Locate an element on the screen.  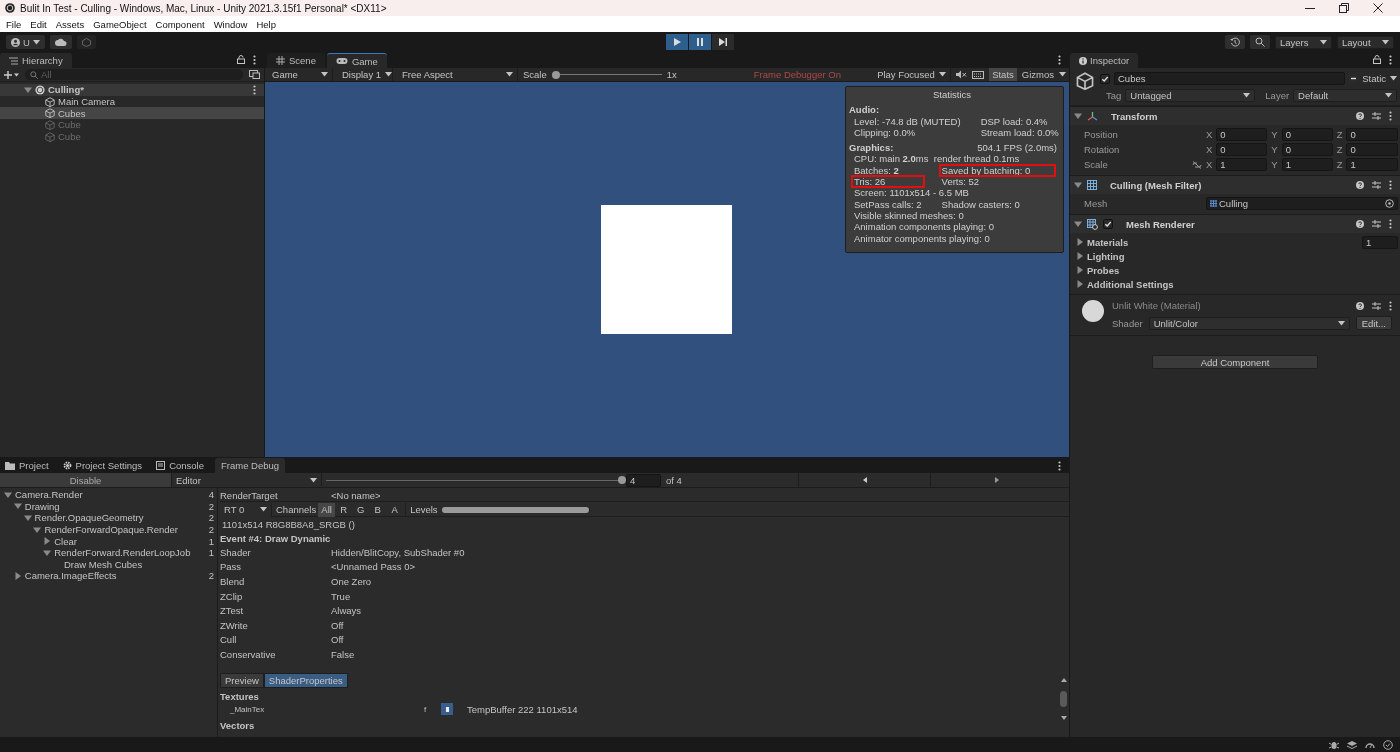
foldout: Probes is located at coordinates (1098, 270).